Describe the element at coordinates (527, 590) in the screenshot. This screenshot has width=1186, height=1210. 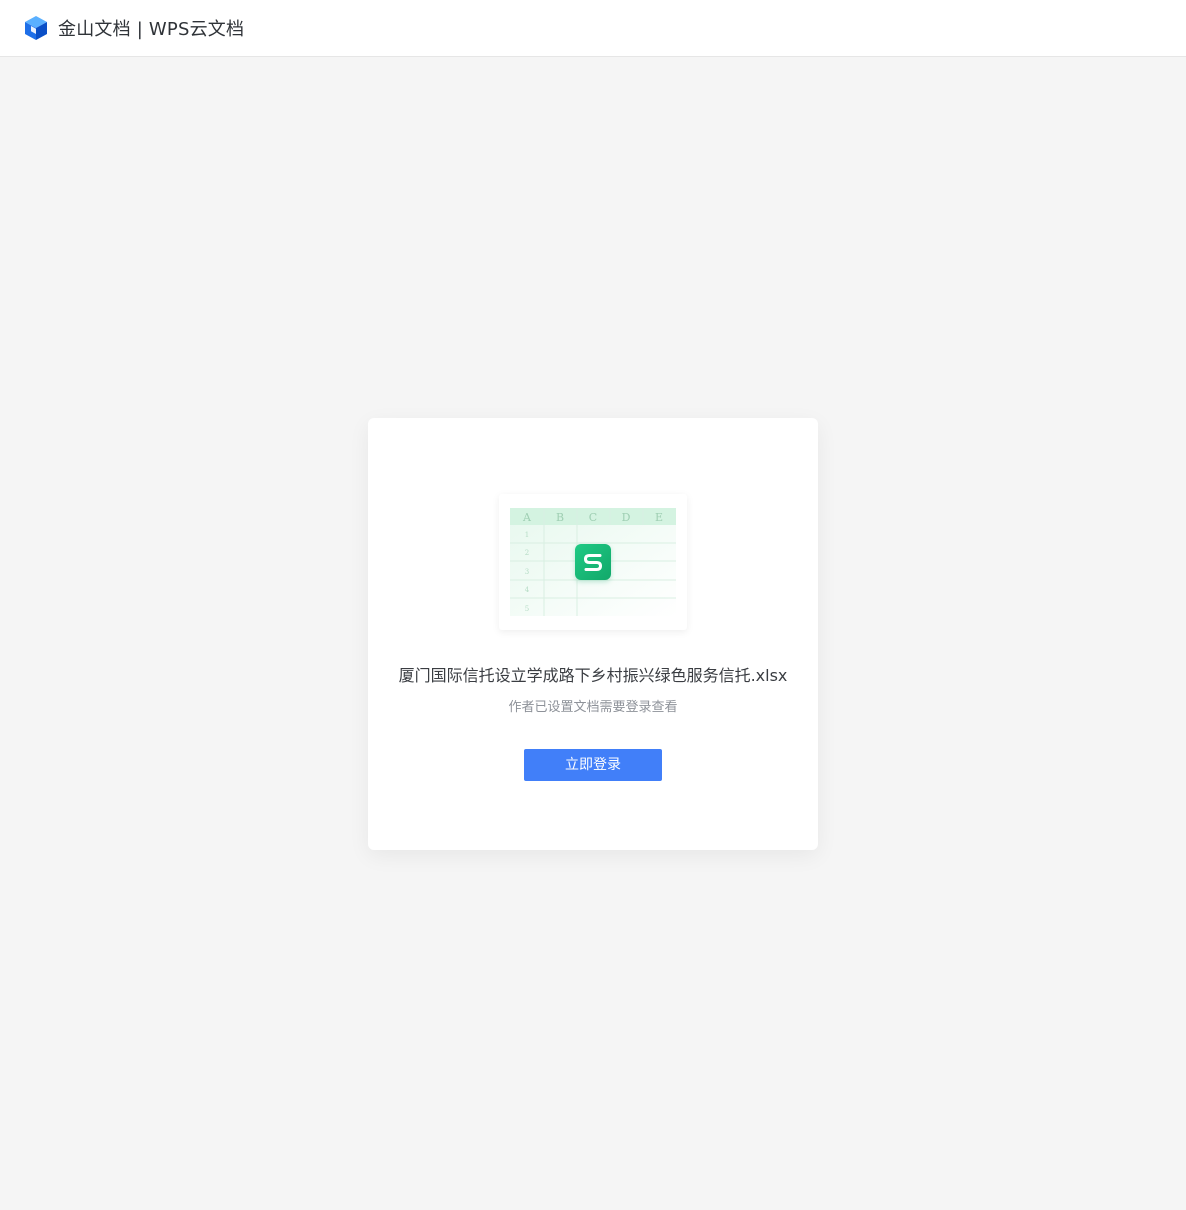
I see `row-number: 4` at that location.